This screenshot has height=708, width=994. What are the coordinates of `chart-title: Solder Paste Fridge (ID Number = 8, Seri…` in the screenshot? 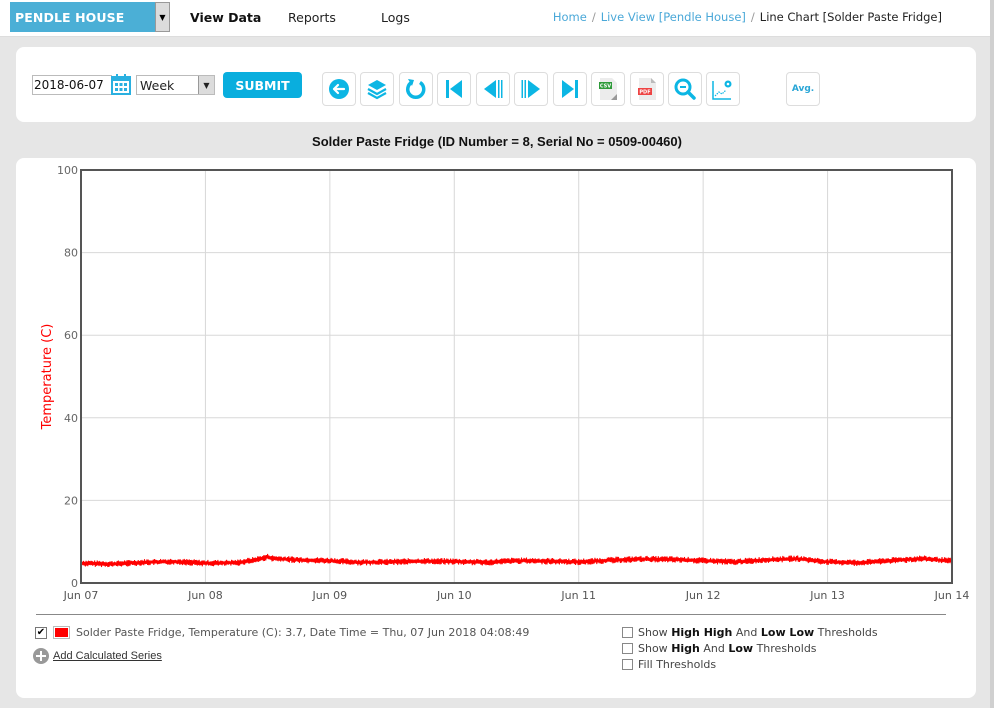 It's located at (497, 141).